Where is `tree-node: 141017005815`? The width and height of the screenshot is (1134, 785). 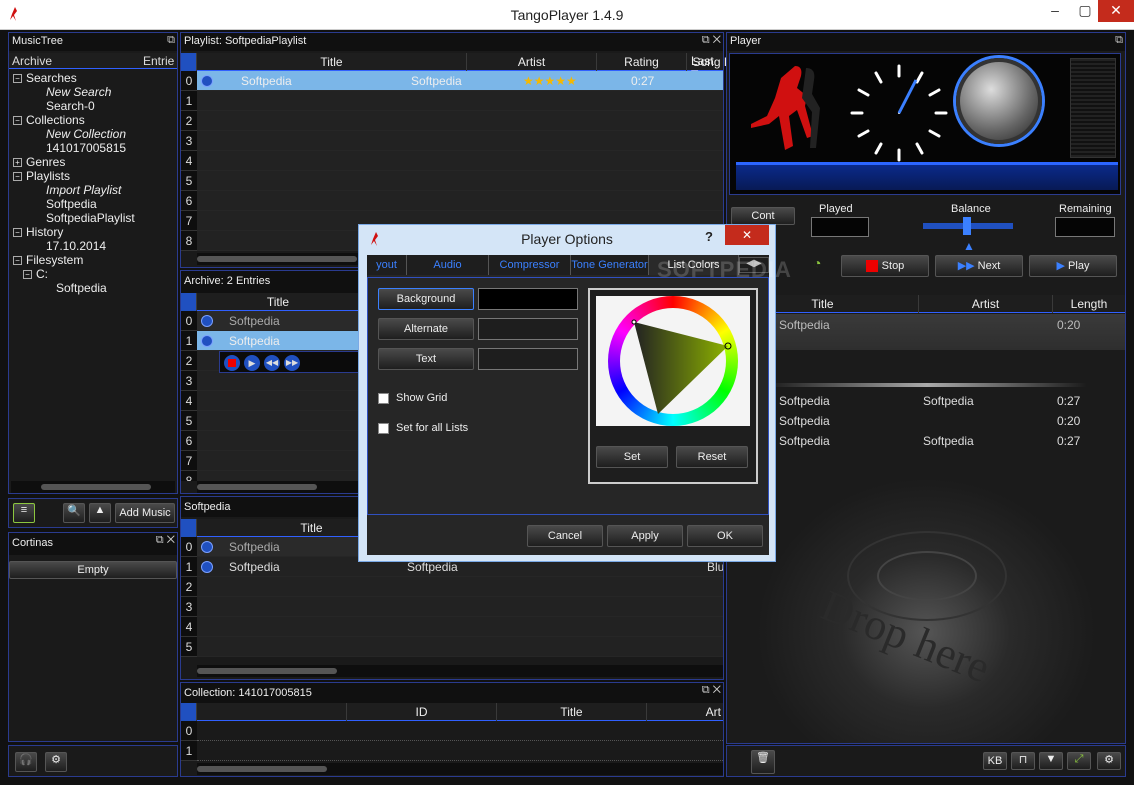 tree-node: 141017005815 is located at coordinates (93, 148).